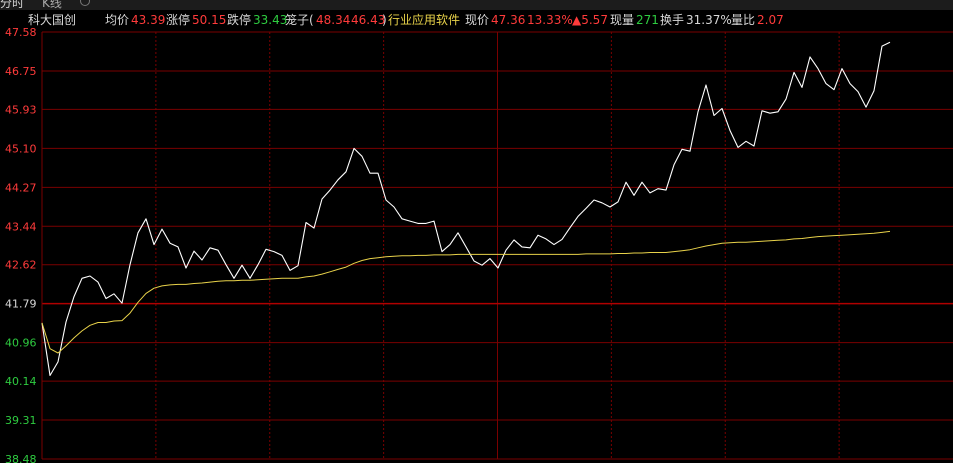 This screenshot has width=953, height=463. Describe the element at coordinates (21, 265) in the screenshot. I see `y-tick-label: 42.62` at that location.